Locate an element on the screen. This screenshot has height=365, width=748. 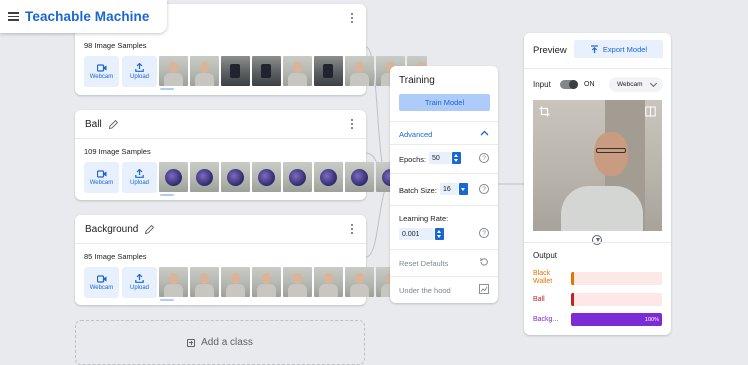
epochs-input: 50 is located at coordinates (440, 158).